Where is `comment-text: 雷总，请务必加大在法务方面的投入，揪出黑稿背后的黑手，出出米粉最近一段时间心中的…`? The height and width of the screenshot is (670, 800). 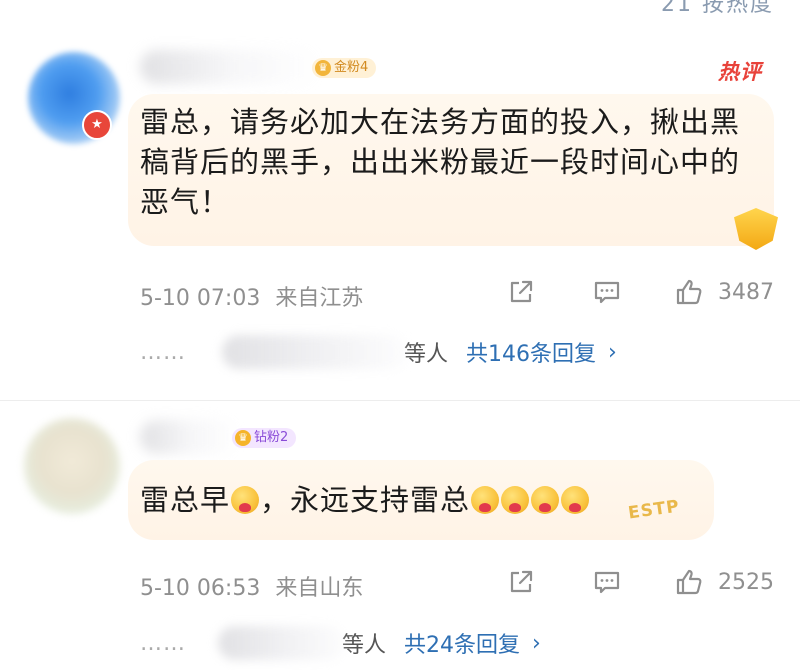
comment-text: 雷总，请务必加大在法务方面的投入，揪出黑稿背后的黑手，出出米粉最近一段时间心中的… is located at coordinates (440, 162).